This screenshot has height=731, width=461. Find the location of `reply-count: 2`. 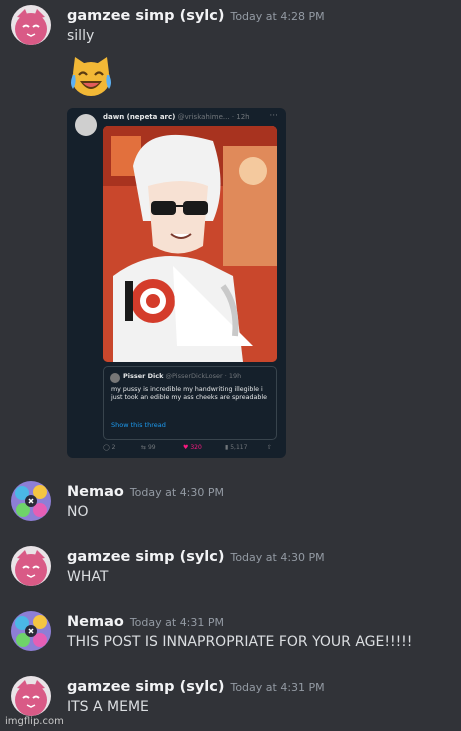

reply-count: 2 is located at coordinates (113, 447).